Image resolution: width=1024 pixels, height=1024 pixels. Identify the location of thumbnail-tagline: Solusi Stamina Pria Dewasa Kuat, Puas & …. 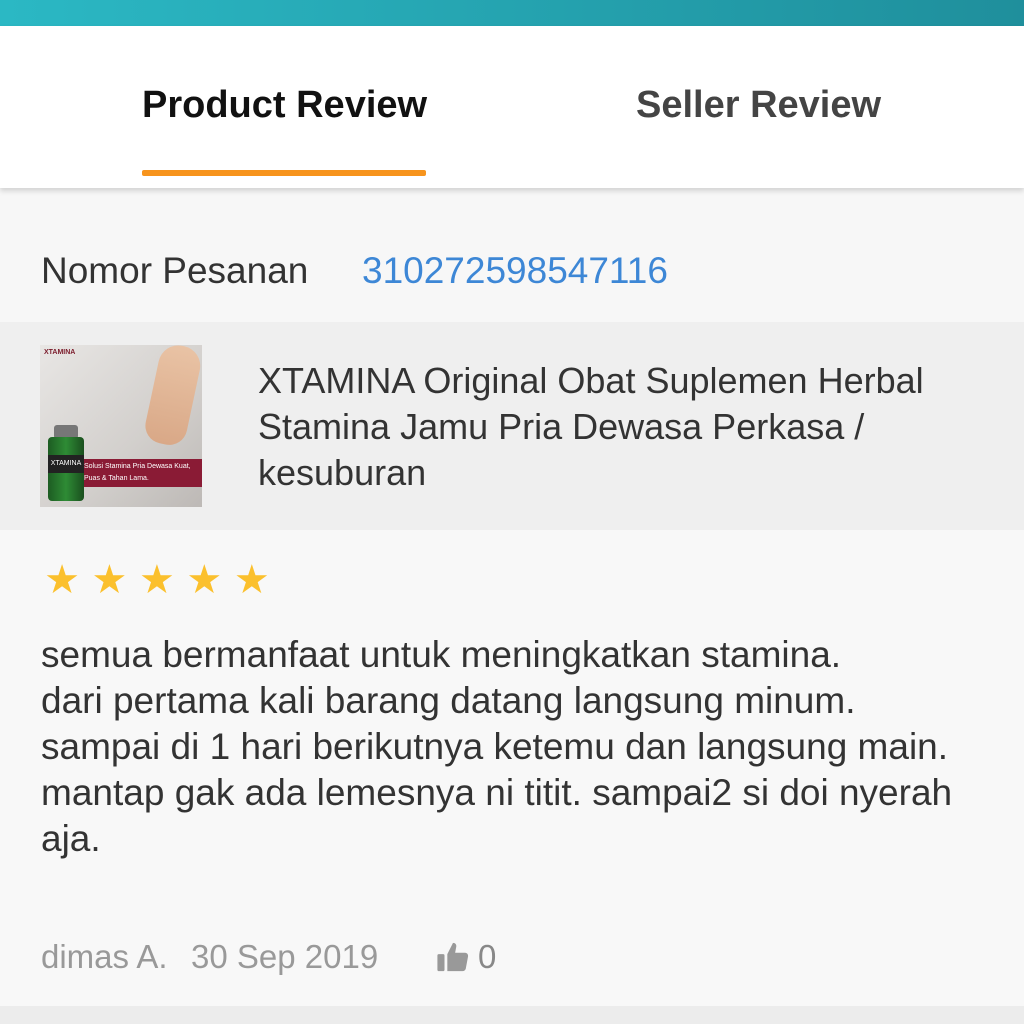
(141, 473).